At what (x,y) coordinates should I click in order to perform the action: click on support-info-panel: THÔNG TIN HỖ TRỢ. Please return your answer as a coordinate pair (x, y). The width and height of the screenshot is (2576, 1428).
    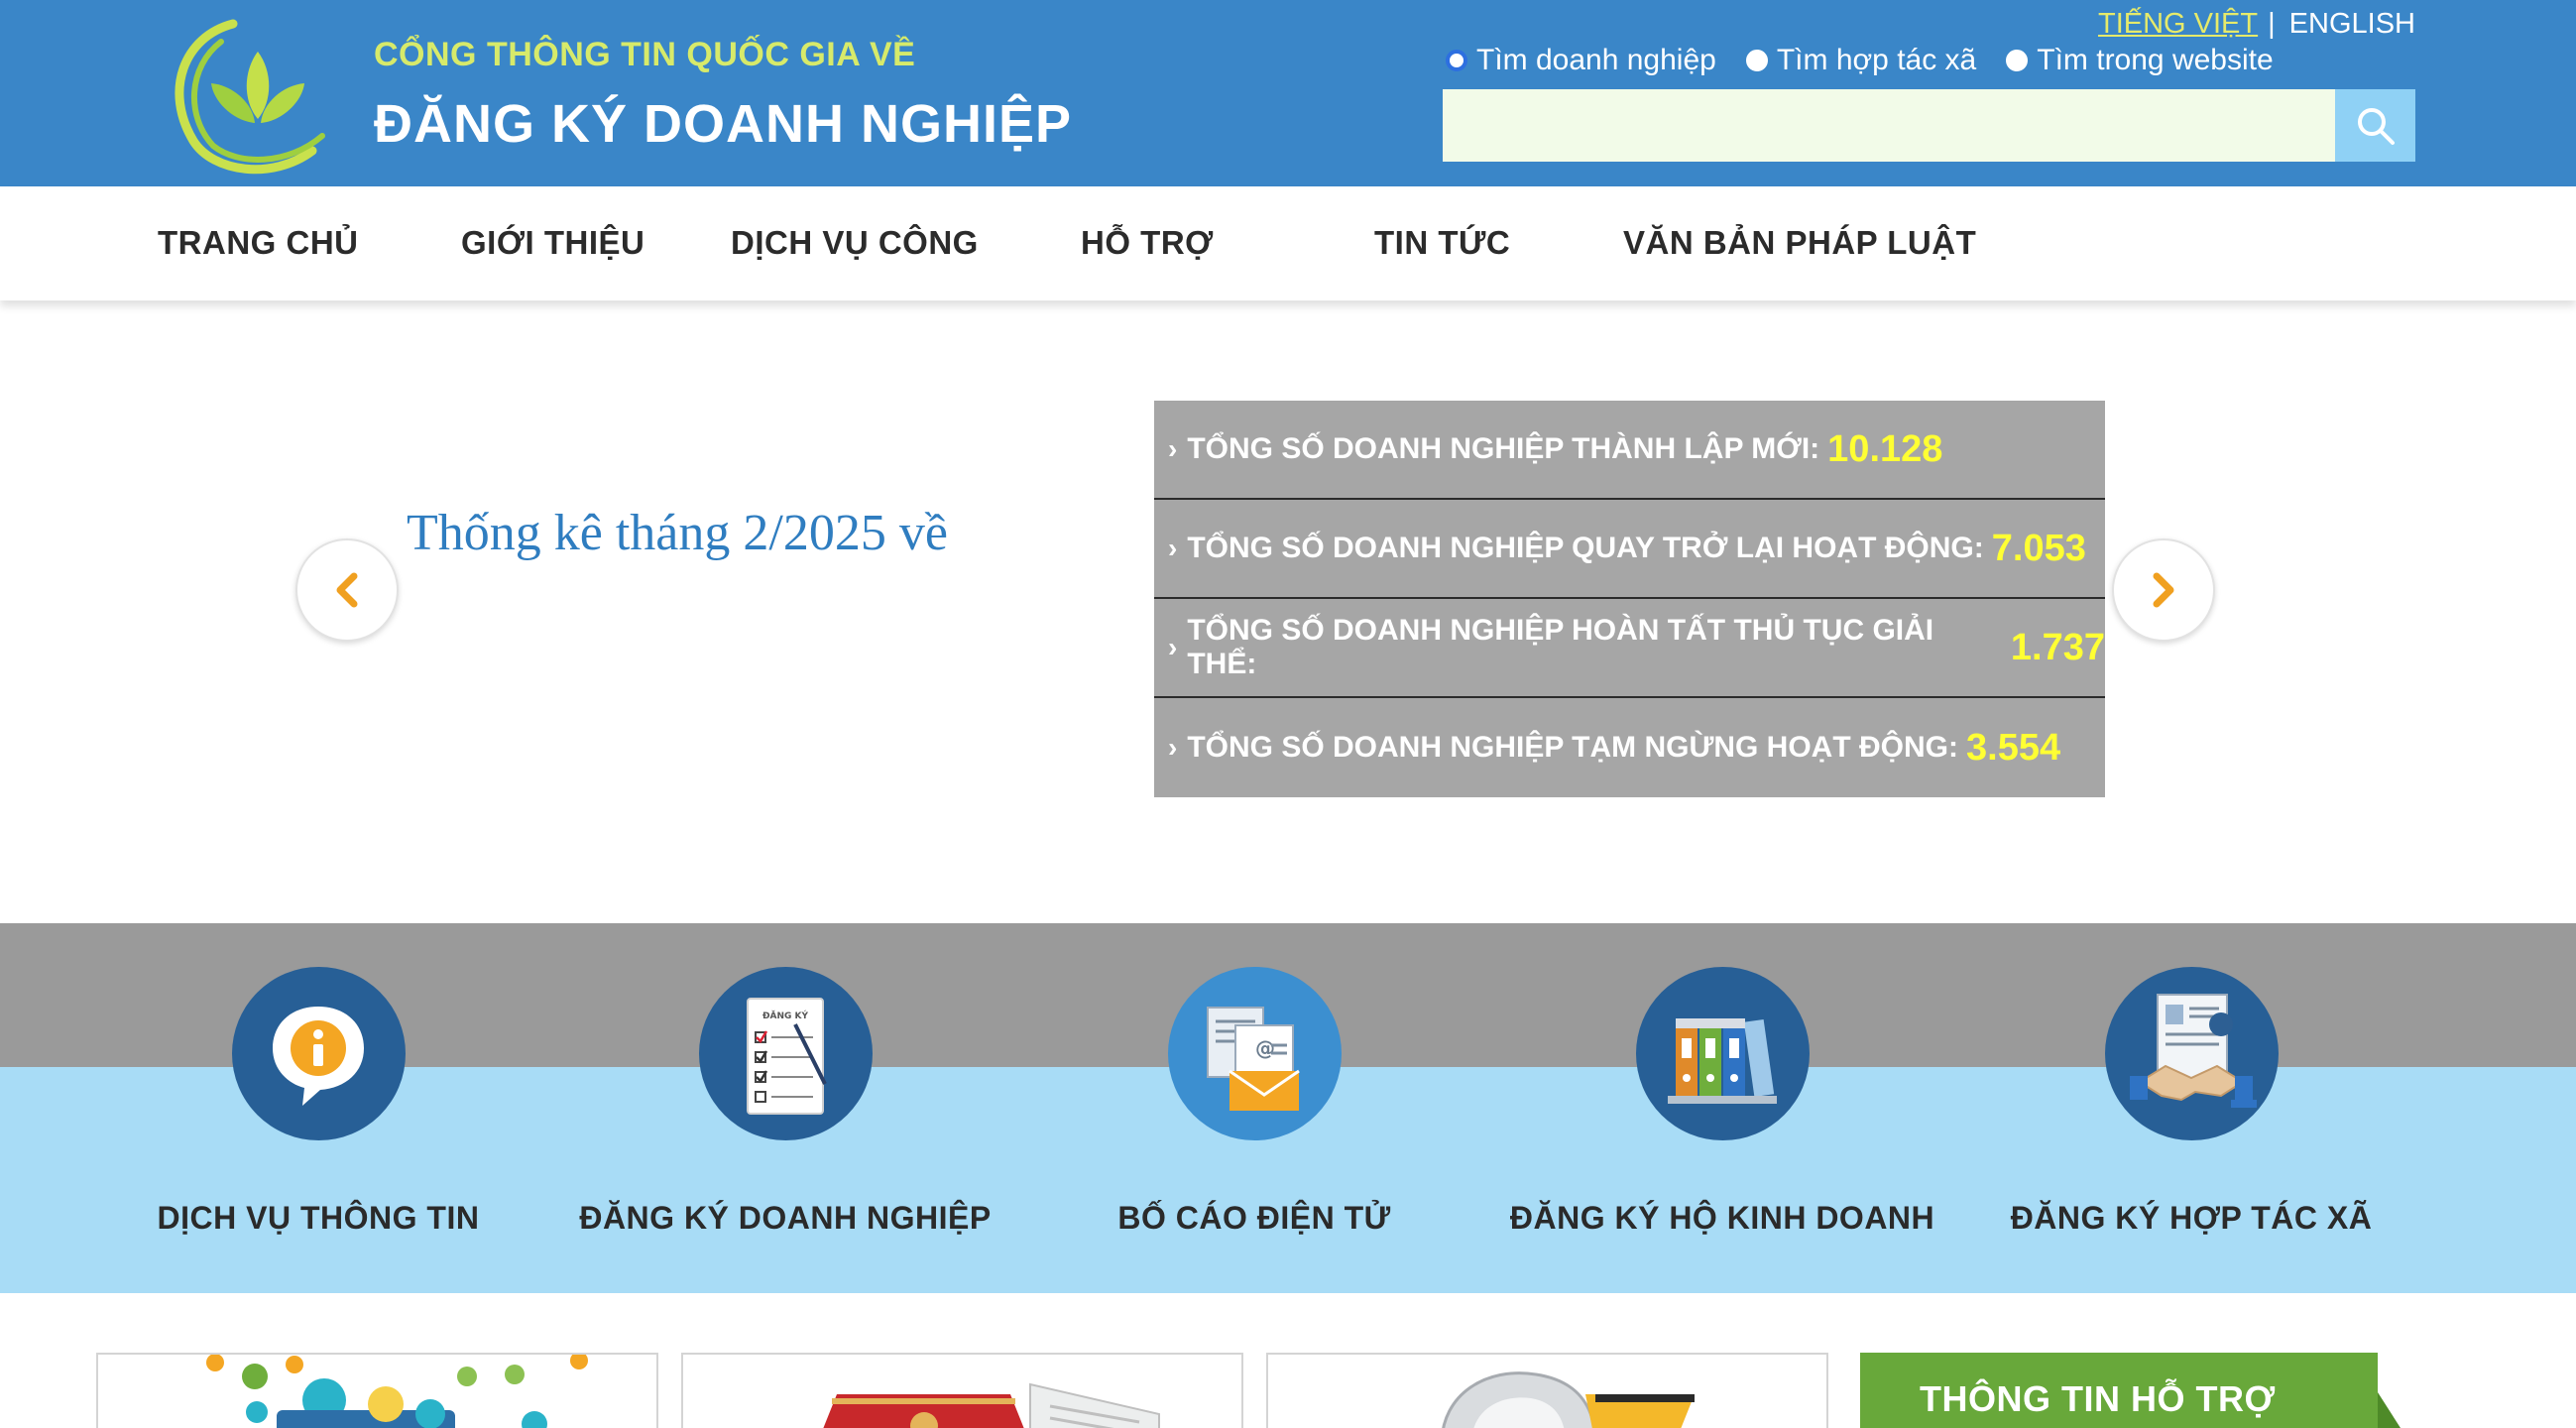
    Looking at the image, I should click on (2134, 1390).